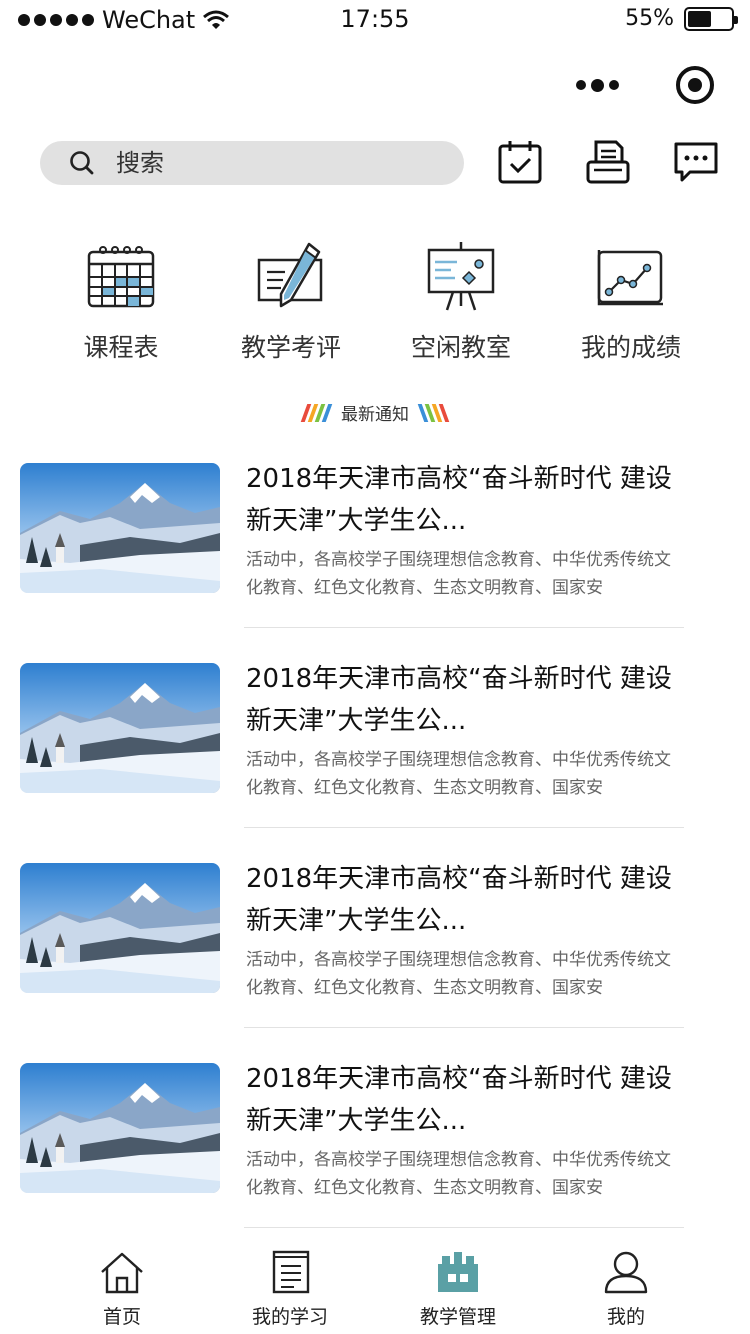 This screenshot has height=1334, width=750. I want to click on battery-percentage: 55%, so click(649, 18).